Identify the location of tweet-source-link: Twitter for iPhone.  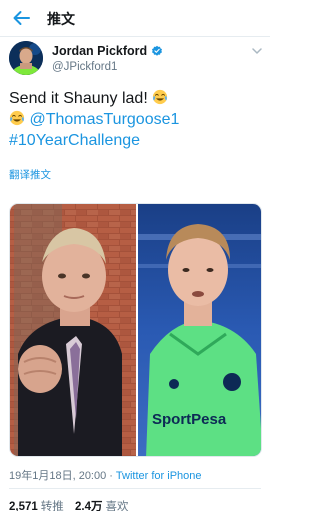
(159, 476).